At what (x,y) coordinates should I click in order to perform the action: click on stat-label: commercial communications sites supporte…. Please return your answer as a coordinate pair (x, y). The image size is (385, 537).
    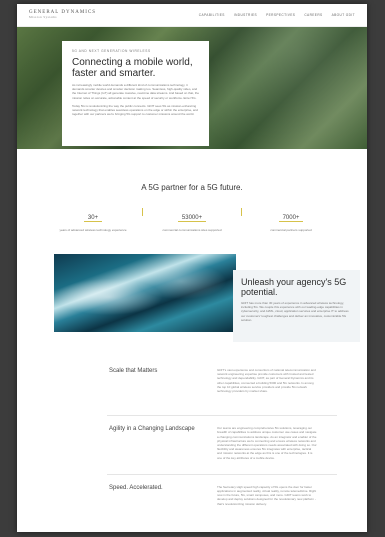
    Looking at the image, I should click on (192, 230).